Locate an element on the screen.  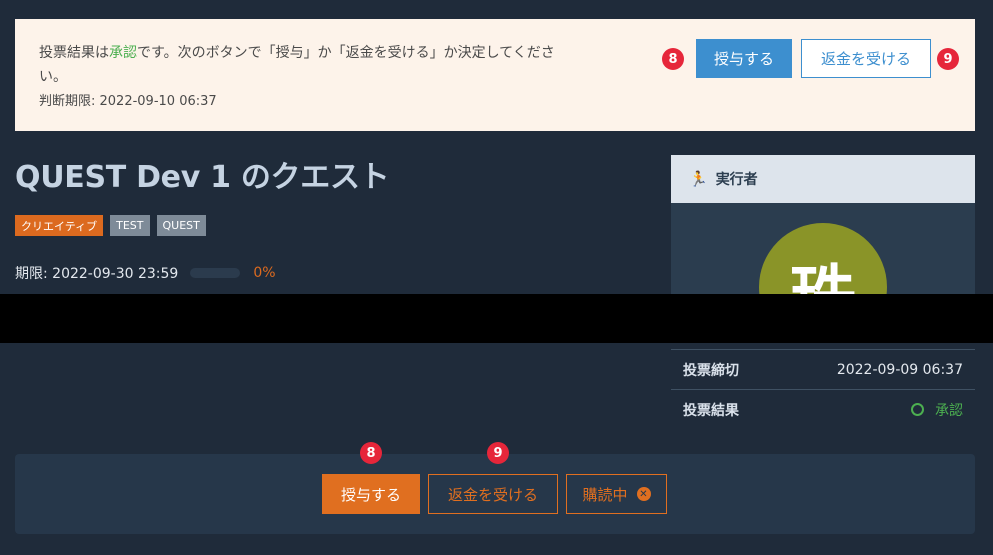
unsubscribe-x-icon: ✕ is located at coordinates (643, 494).